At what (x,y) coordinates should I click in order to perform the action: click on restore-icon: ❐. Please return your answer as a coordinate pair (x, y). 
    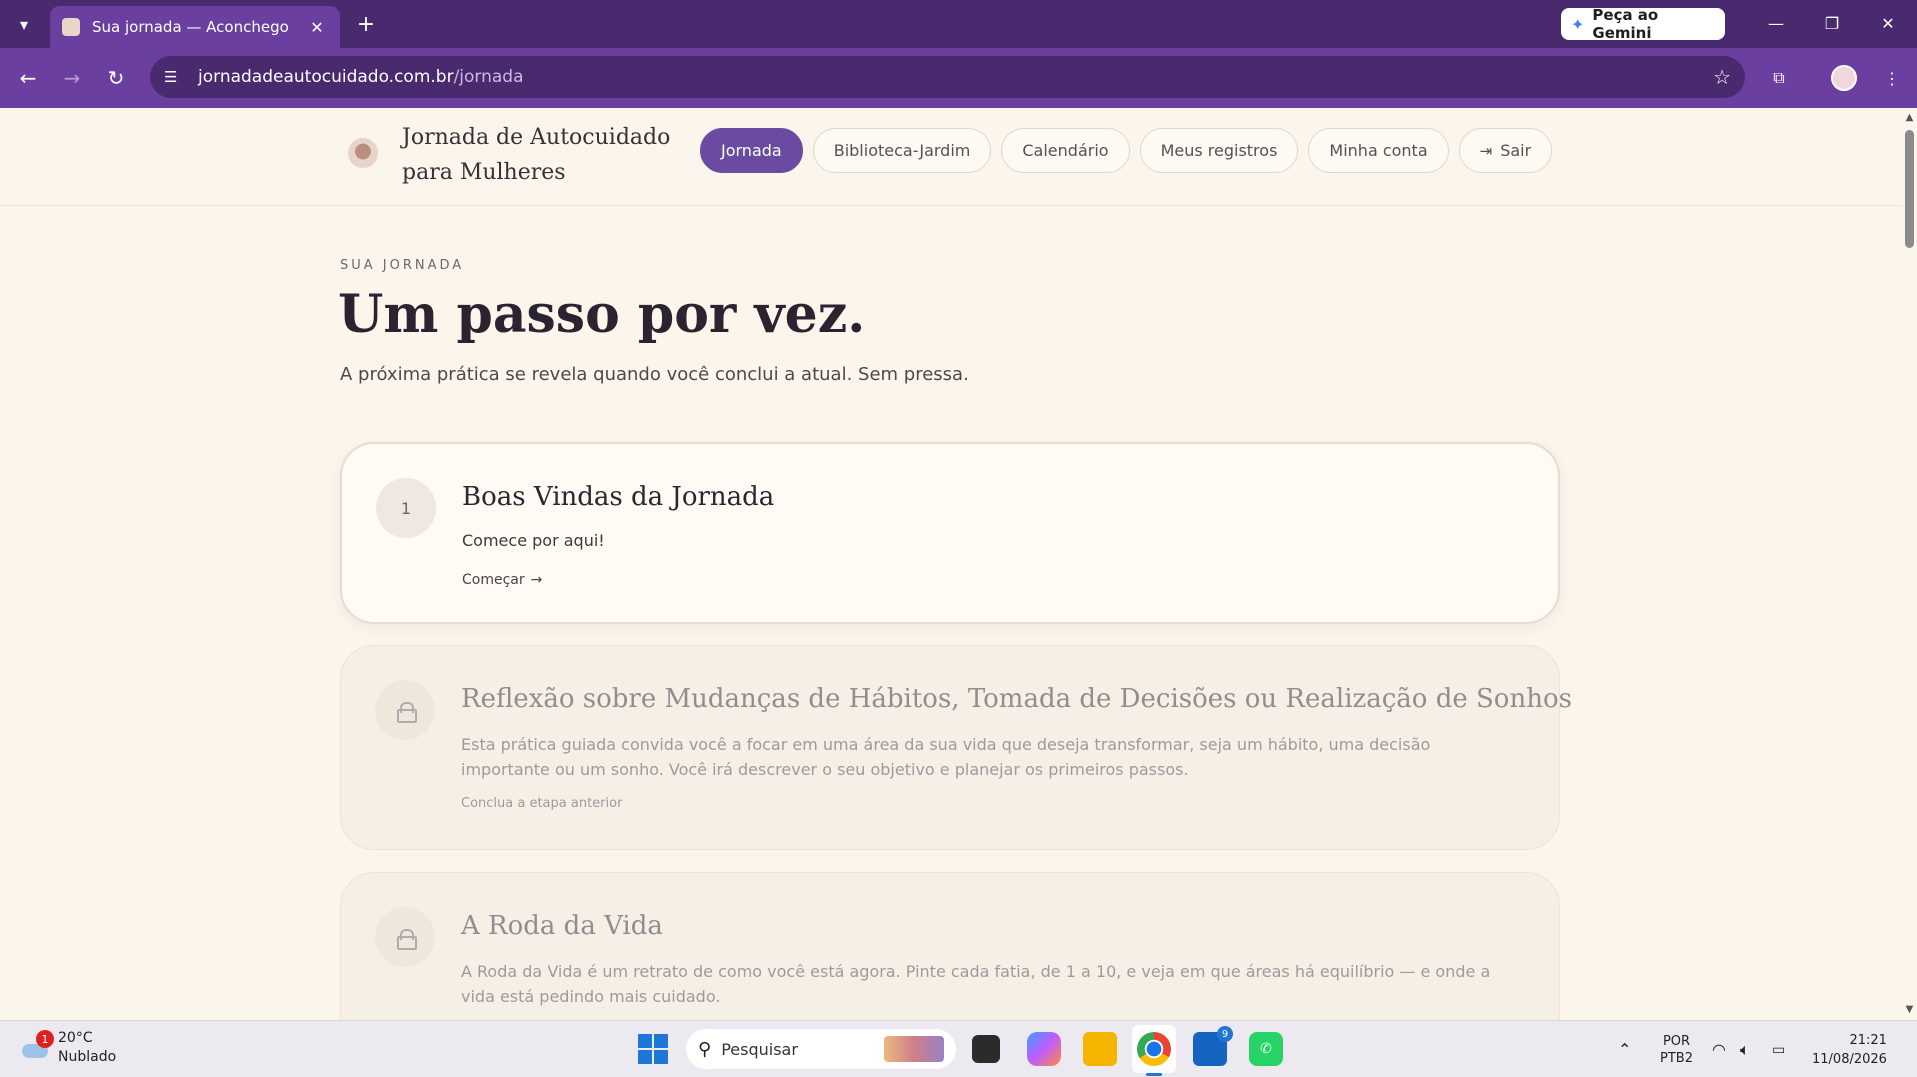
    Looking at the image, I should click on (1832, 23).